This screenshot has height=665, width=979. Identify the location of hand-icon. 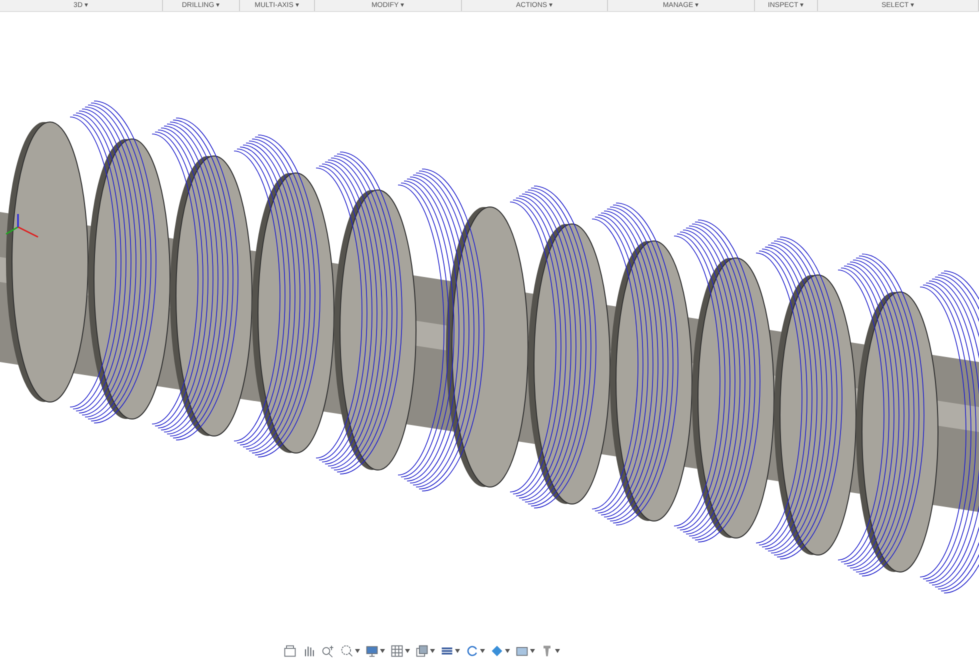
(309, 651).